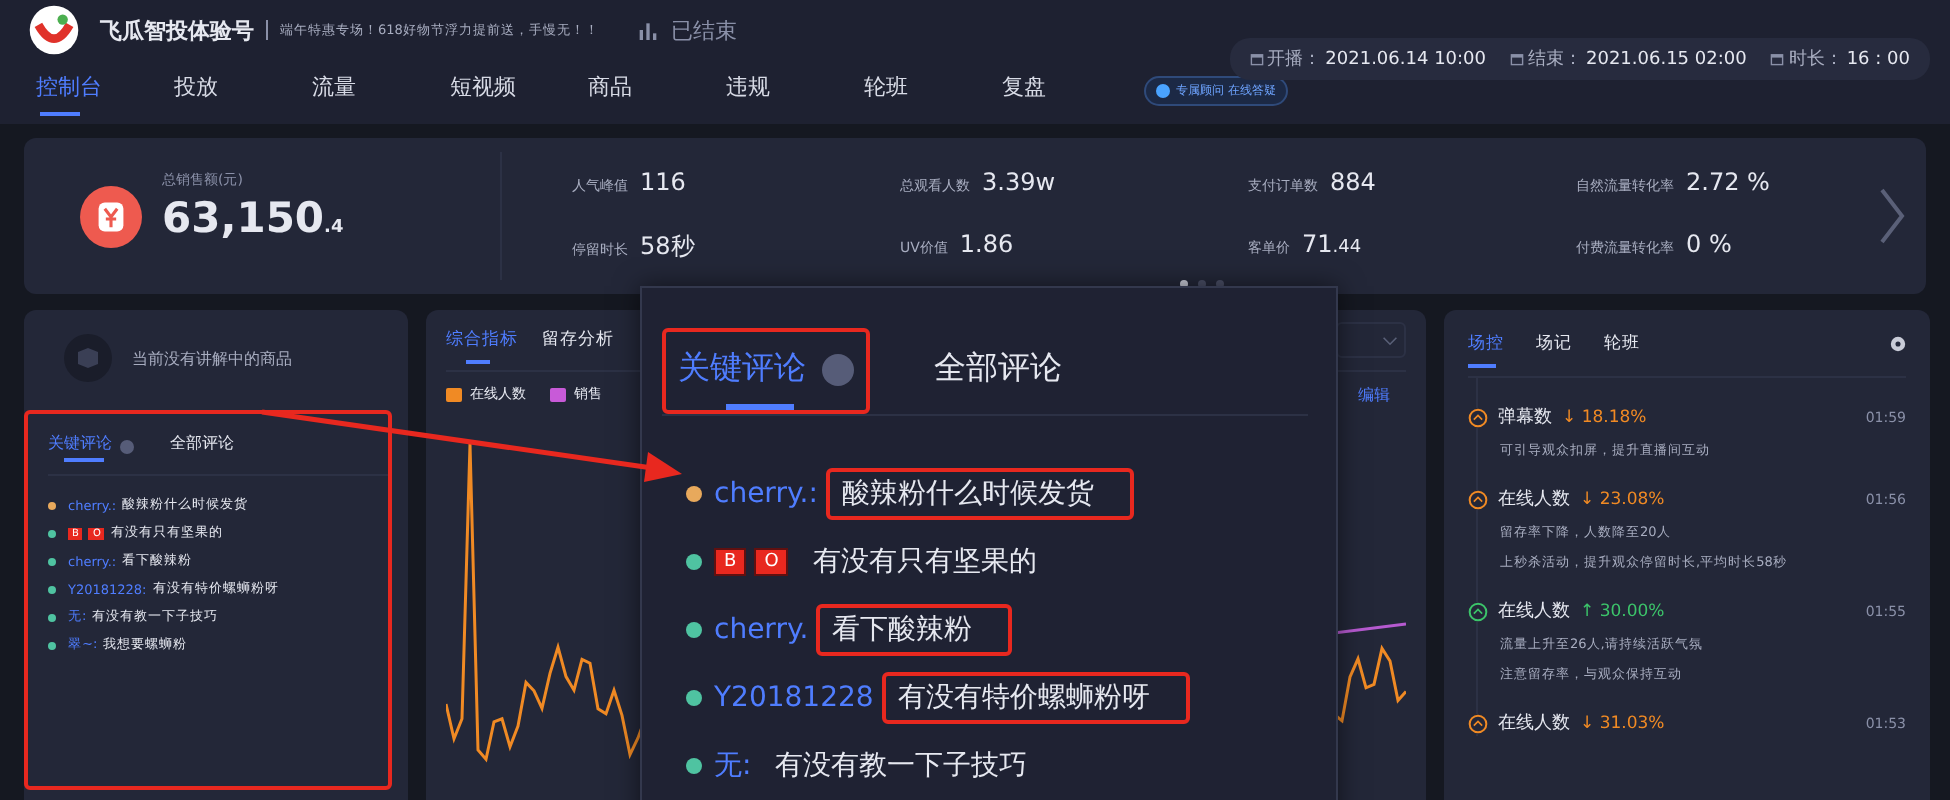 The width and height of the screenshot is (1950, 800). I want to click on settings-icon, so click(1898, 343).